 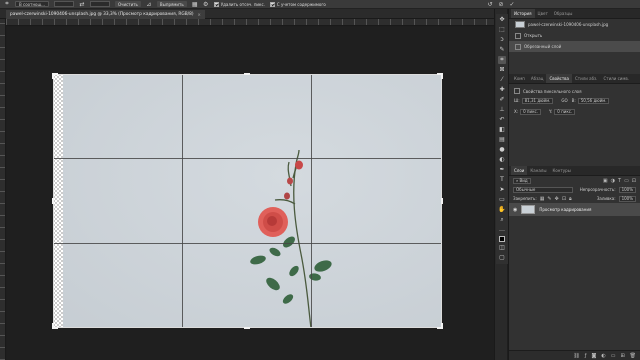 I want to click on content-aware-checkbox: С учетом содержимого, so click(x=297, y=4).